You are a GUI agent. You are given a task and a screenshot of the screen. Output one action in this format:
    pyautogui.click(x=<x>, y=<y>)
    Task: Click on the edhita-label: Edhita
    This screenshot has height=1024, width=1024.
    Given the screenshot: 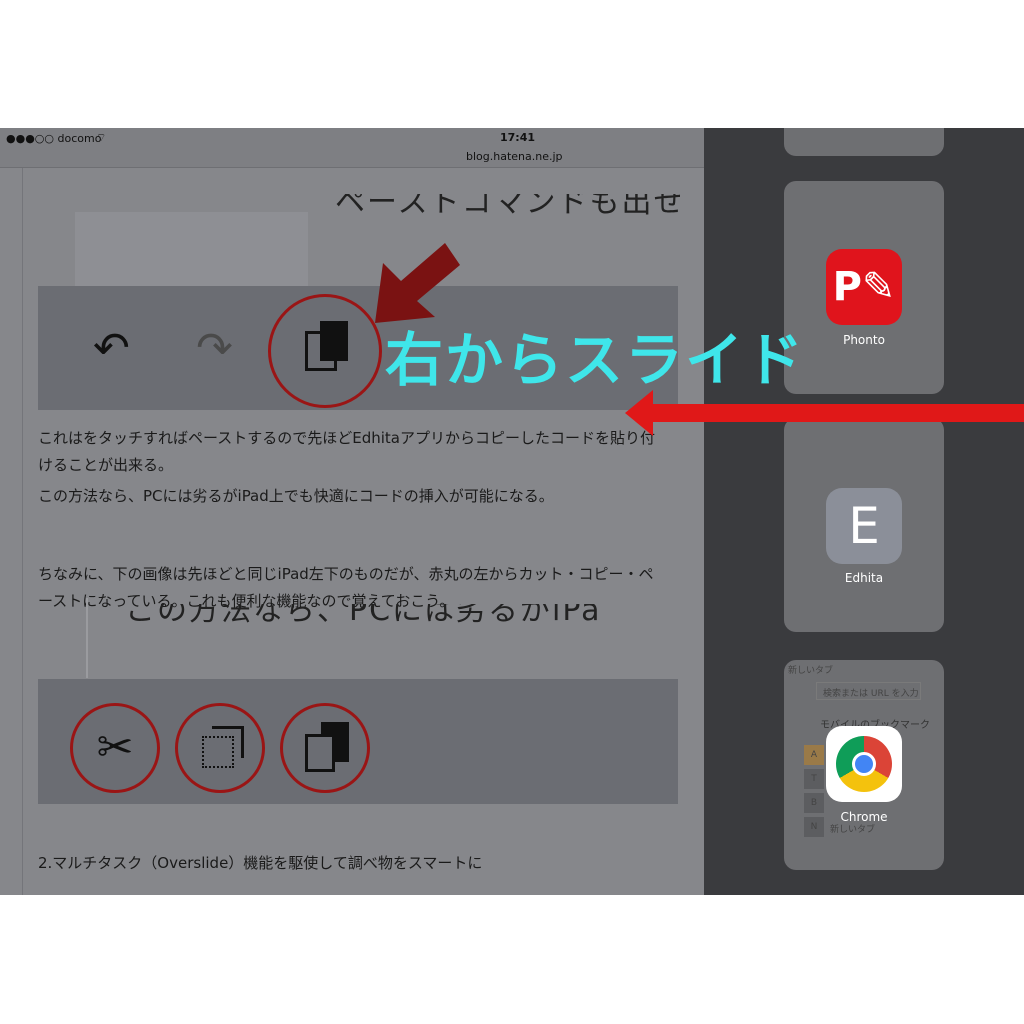 What is the action you would take?
    pyautogui.click(x=864, y=578)
    